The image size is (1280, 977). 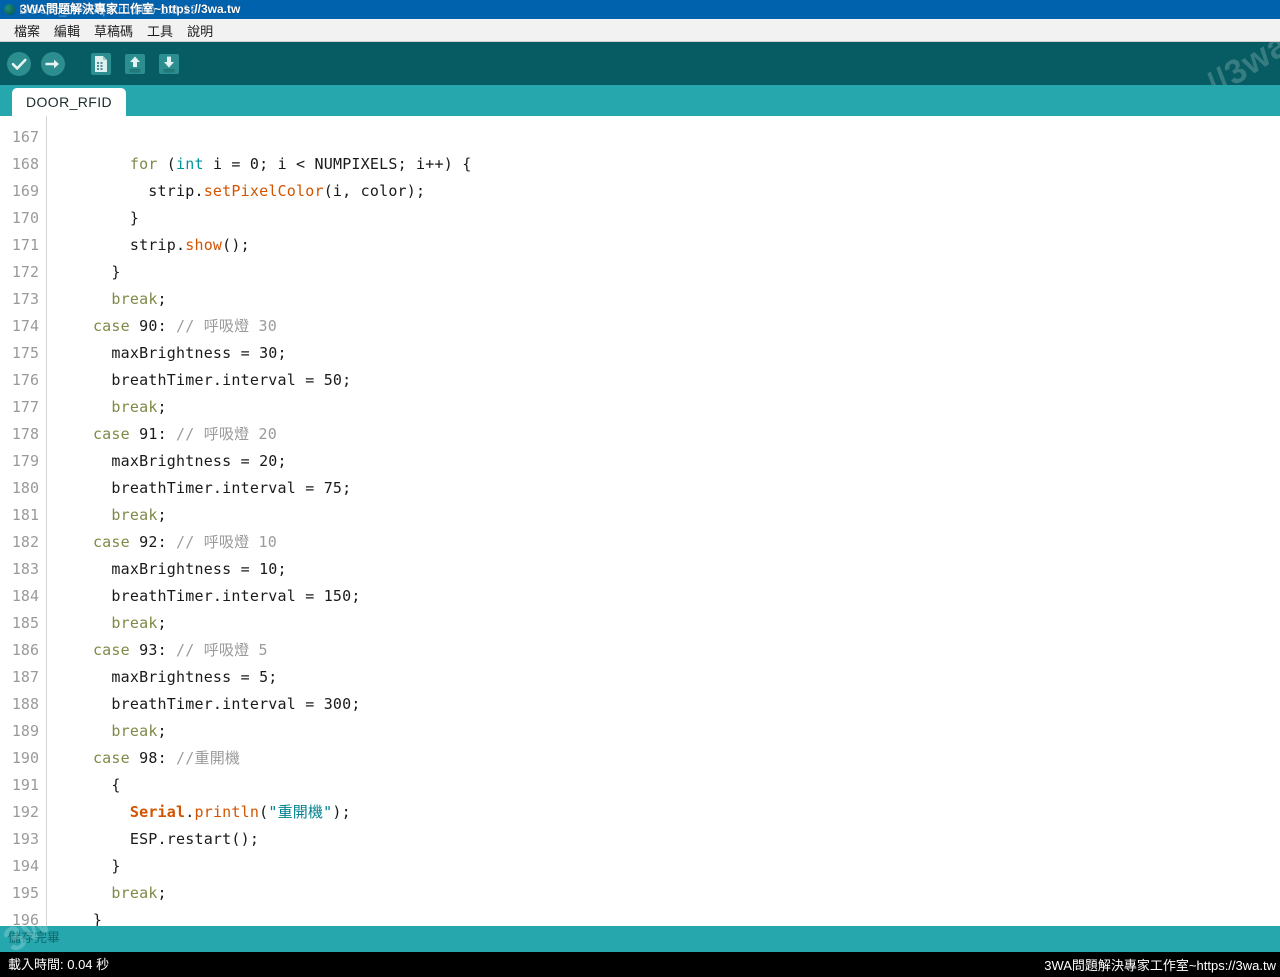 What do you see at coordinates (167, 677) in the screenshot?
I see `code-token: maxBrightness = 5;` at bounding box center [167, 677].